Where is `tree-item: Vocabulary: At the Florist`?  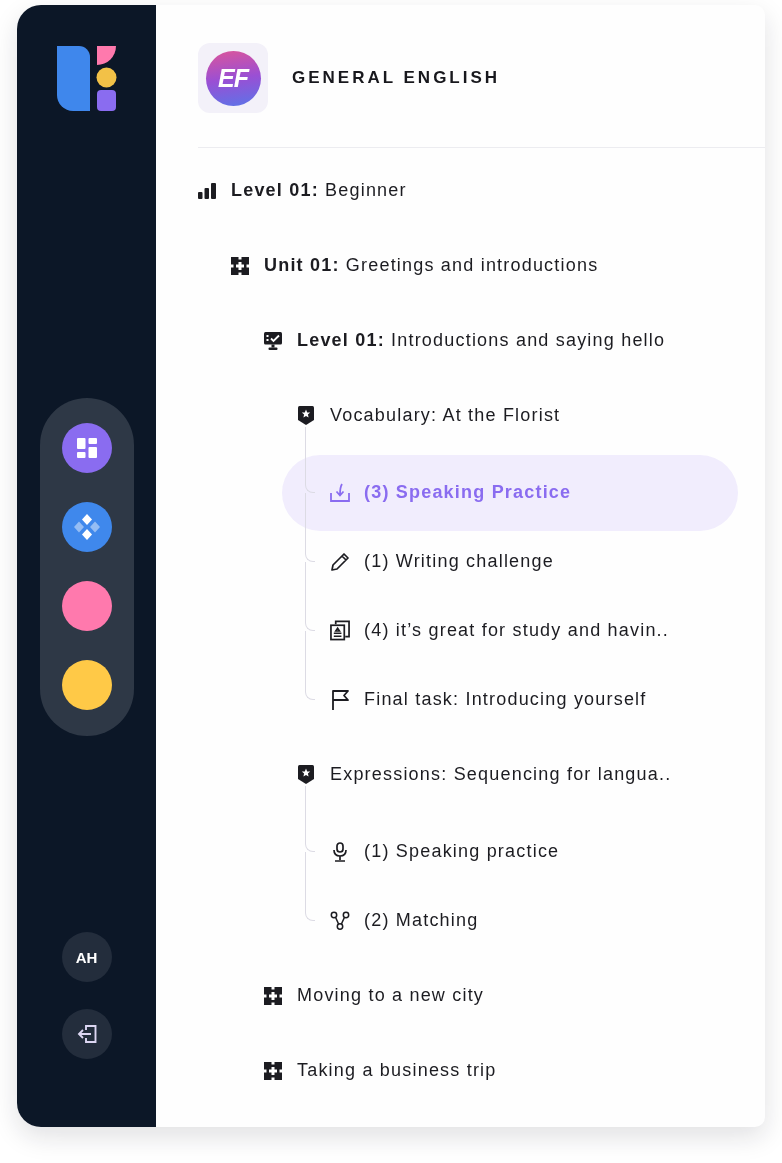
tree-item: Vocabulary: At the Florist is located at coordinates (517, 415).